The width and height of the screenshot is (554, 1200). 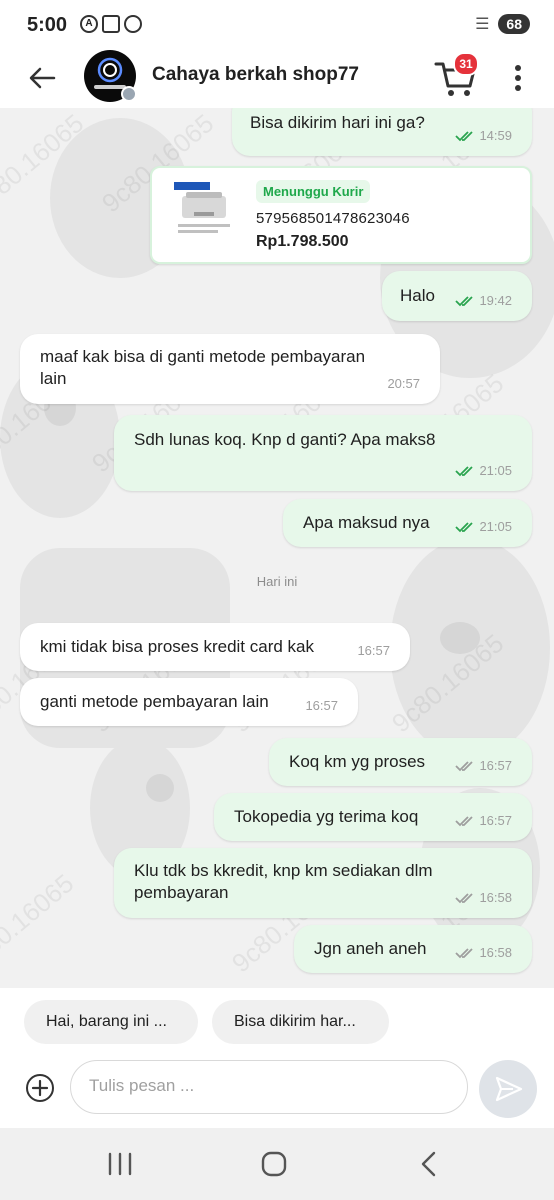 What do you see at coordinates (495, 135) in the screenshot?
I see `message-time: 14:59` at bounding box center [495, 135].